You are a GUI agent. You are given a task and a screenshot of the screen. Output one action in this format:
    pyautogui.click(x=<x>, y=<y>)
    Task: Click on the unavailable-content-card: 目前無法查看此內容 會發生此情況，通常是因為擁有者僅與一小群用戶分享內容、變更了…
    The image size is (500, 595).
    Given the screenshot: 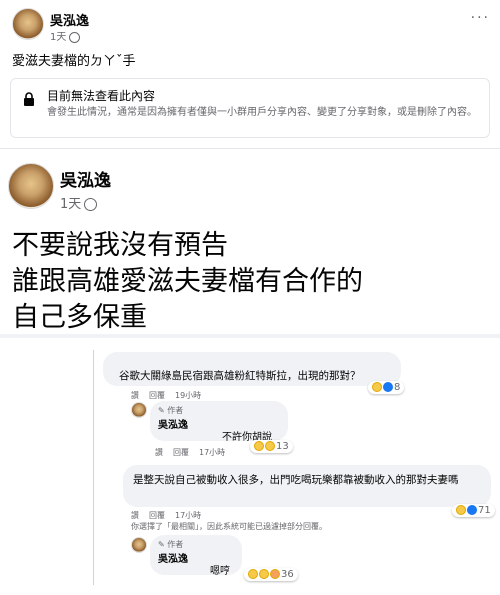 What is the action you would take?
    pyautogui.click(x=250, y=108)
    